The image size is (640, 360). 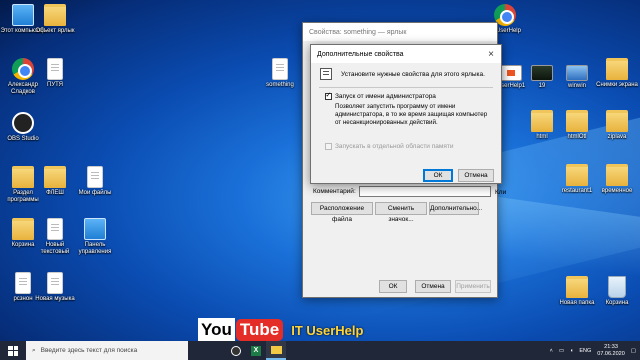 I want to click on clock-time: 21:33, so click(x=611, y=346).